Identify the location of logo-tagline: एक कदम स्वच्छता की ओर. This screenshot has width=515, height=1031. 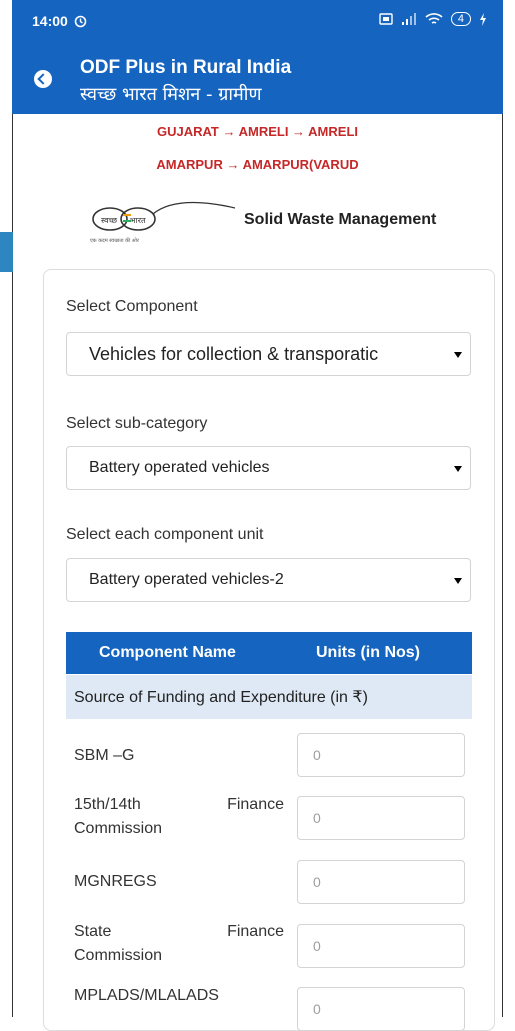
(115, 240).